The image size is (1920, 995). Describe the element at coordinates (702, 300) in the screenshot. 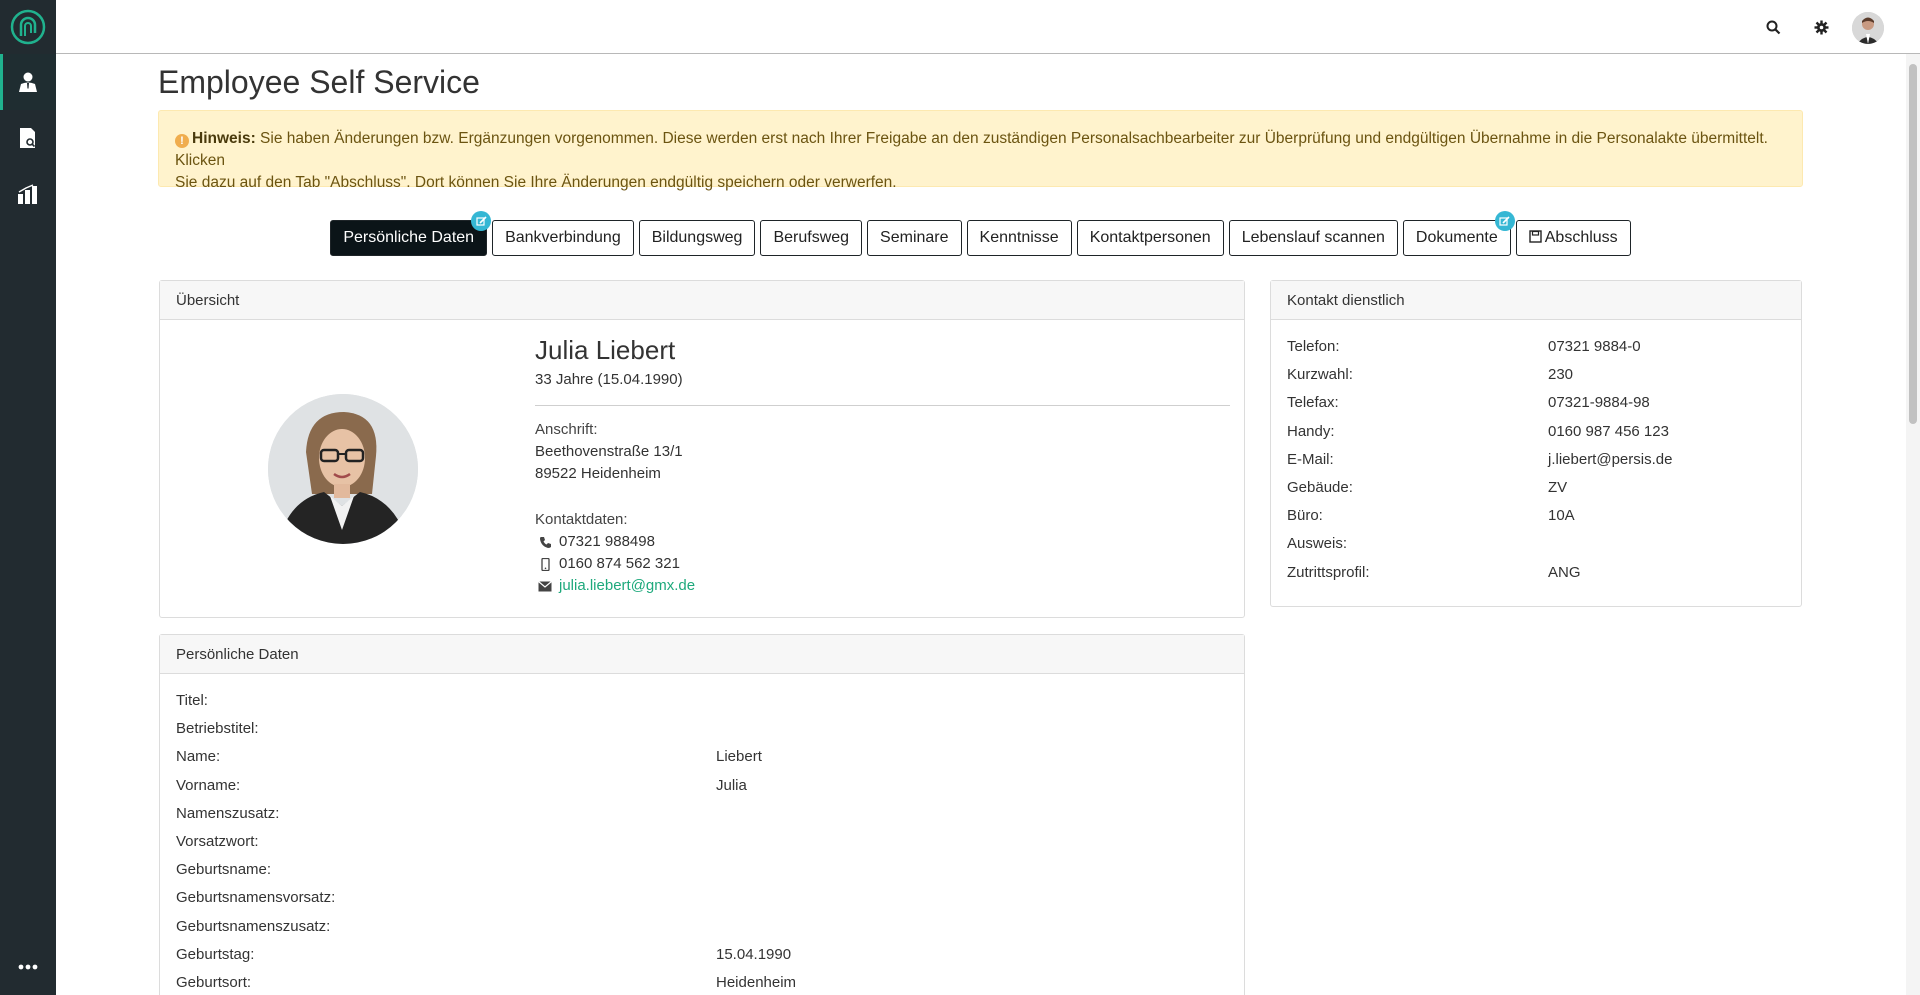

I see `overview-card-header: Übersicht` at that location.